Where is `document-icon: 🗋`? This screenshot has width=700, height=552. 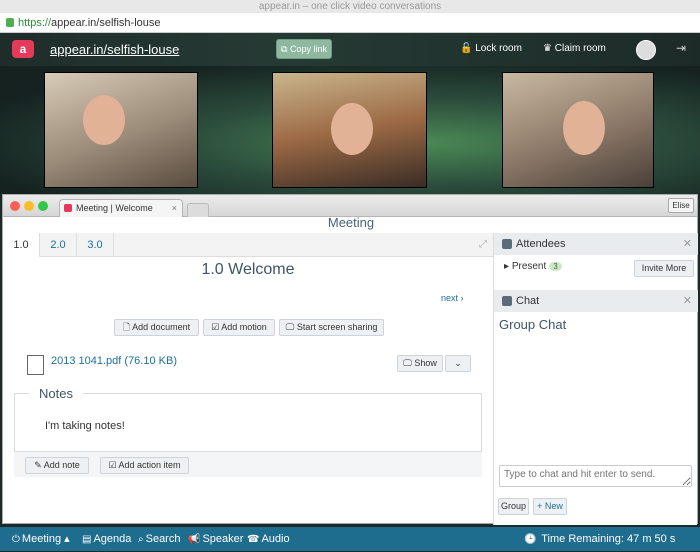
document-icon: 🗋 is located at coordinates (127, 327).